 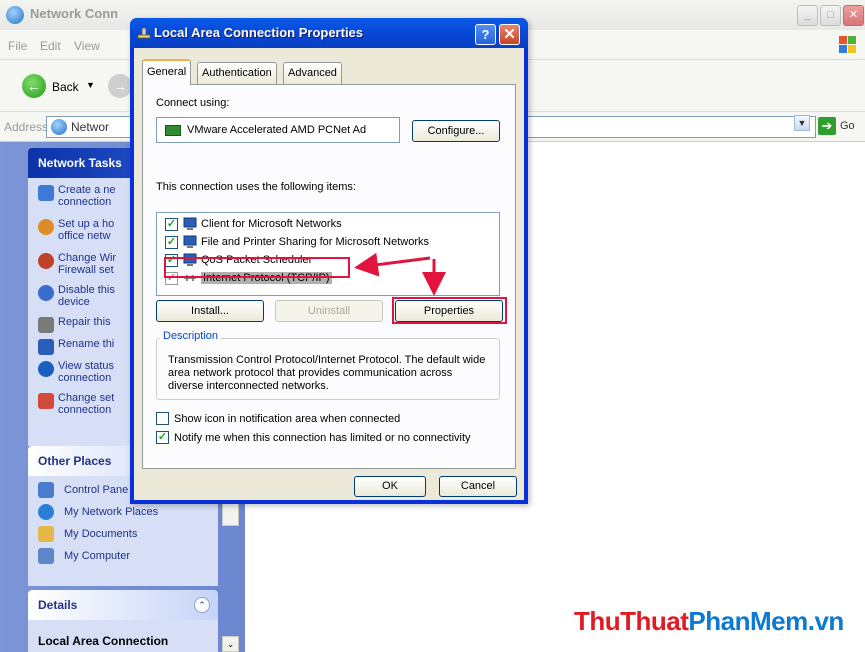 I want to click on repair-icon, so click(x=46, y=325).